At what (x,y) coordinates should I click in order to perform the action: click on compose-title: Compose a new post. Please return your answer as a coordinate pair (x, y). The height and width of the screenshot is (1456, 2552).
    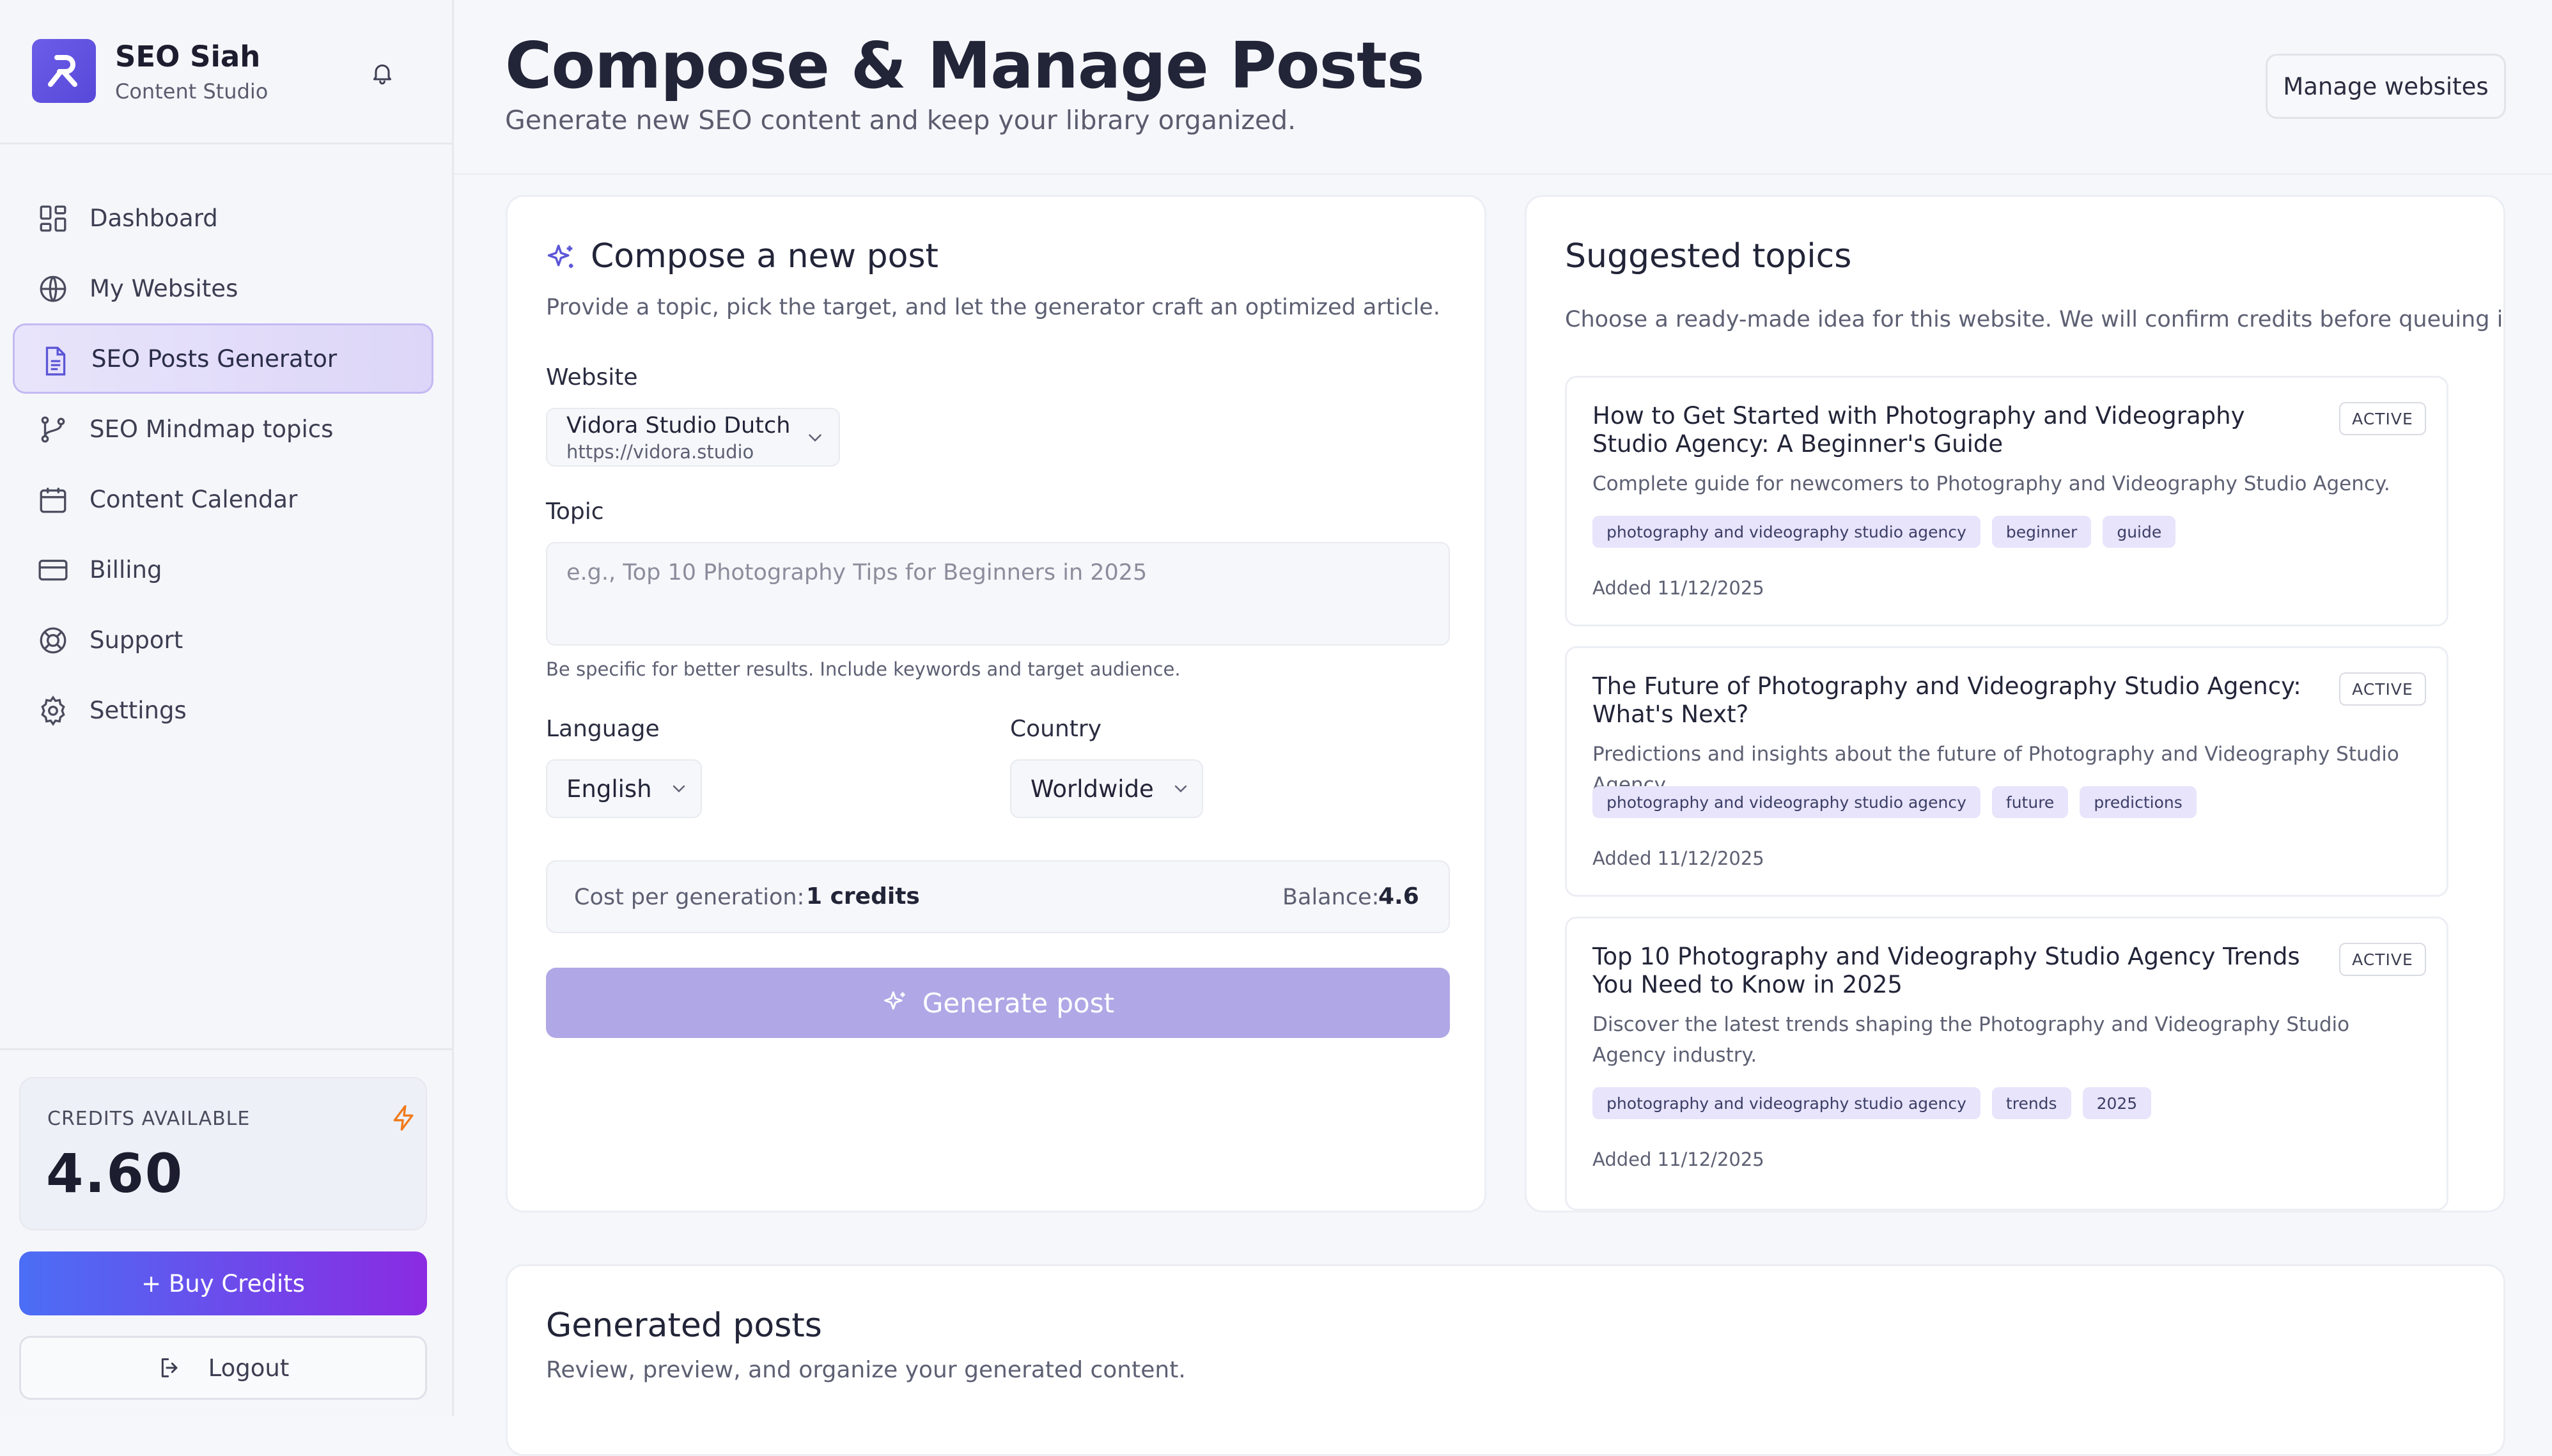
    Looking at the image, I should click on (764, 256).